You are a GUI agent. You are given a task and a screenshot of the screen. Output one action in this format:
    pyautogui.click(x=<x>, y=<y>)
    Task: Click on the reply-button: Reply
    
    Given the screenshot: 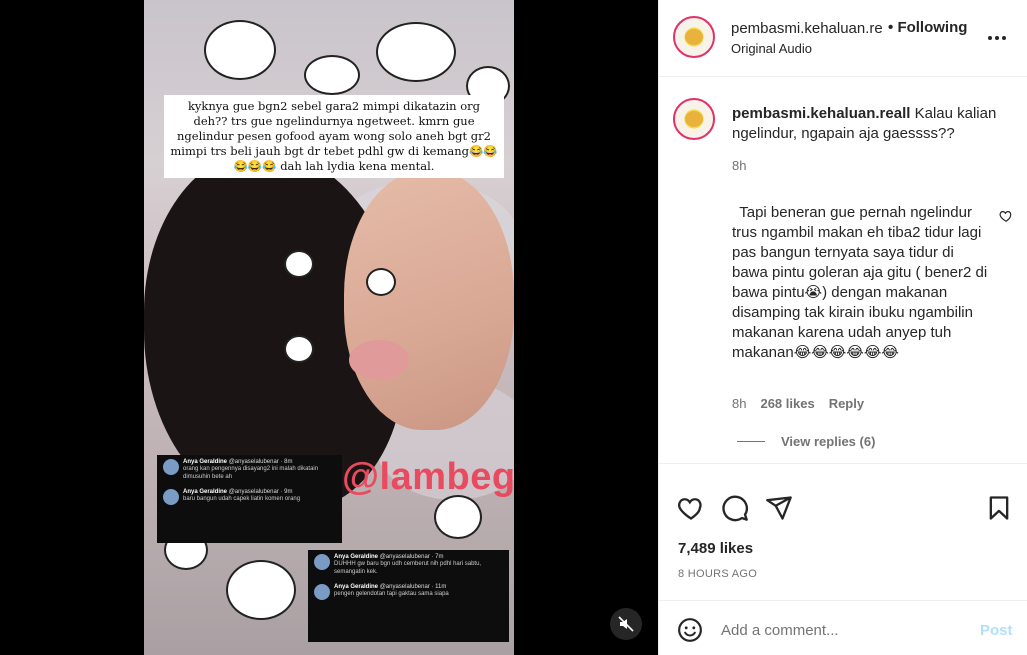 What is the action you would take?
    pyautogui.click(x=846, y=403)
    